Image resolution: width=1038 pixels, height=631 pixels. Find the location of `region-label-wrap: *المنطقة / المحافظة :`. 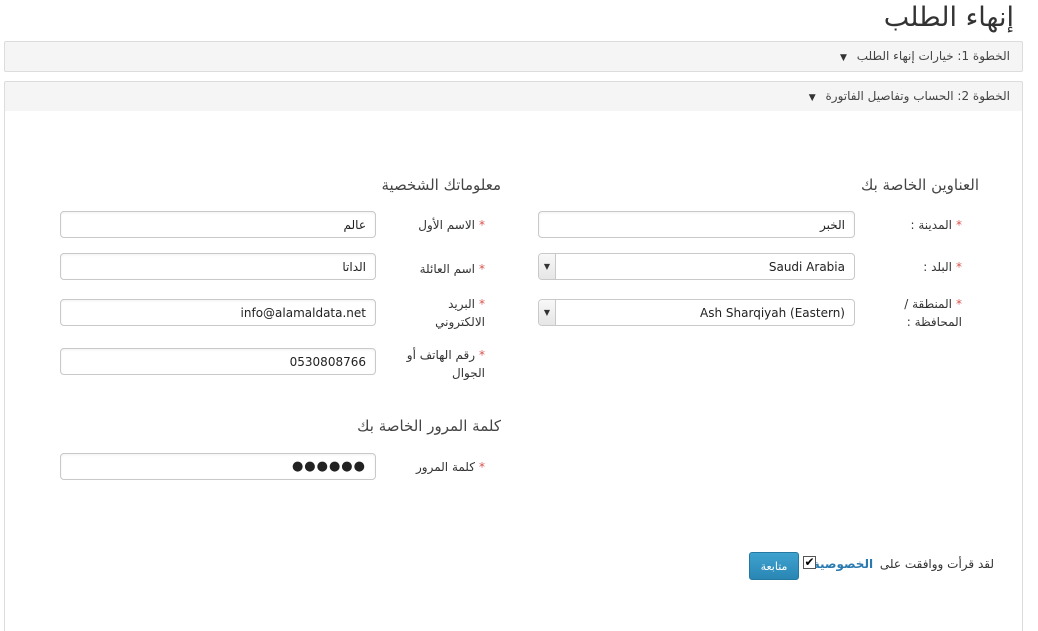

region-label-wrap: *المنطقة / المحافظة : is located at coordinates (922, 313).